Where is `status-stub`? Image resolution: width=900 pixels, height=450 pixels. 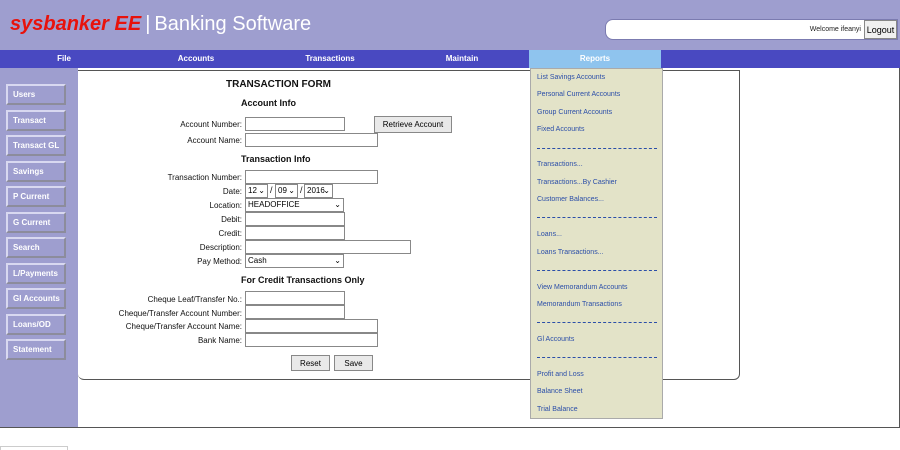
status-stub is located at coordinates (34, 448).